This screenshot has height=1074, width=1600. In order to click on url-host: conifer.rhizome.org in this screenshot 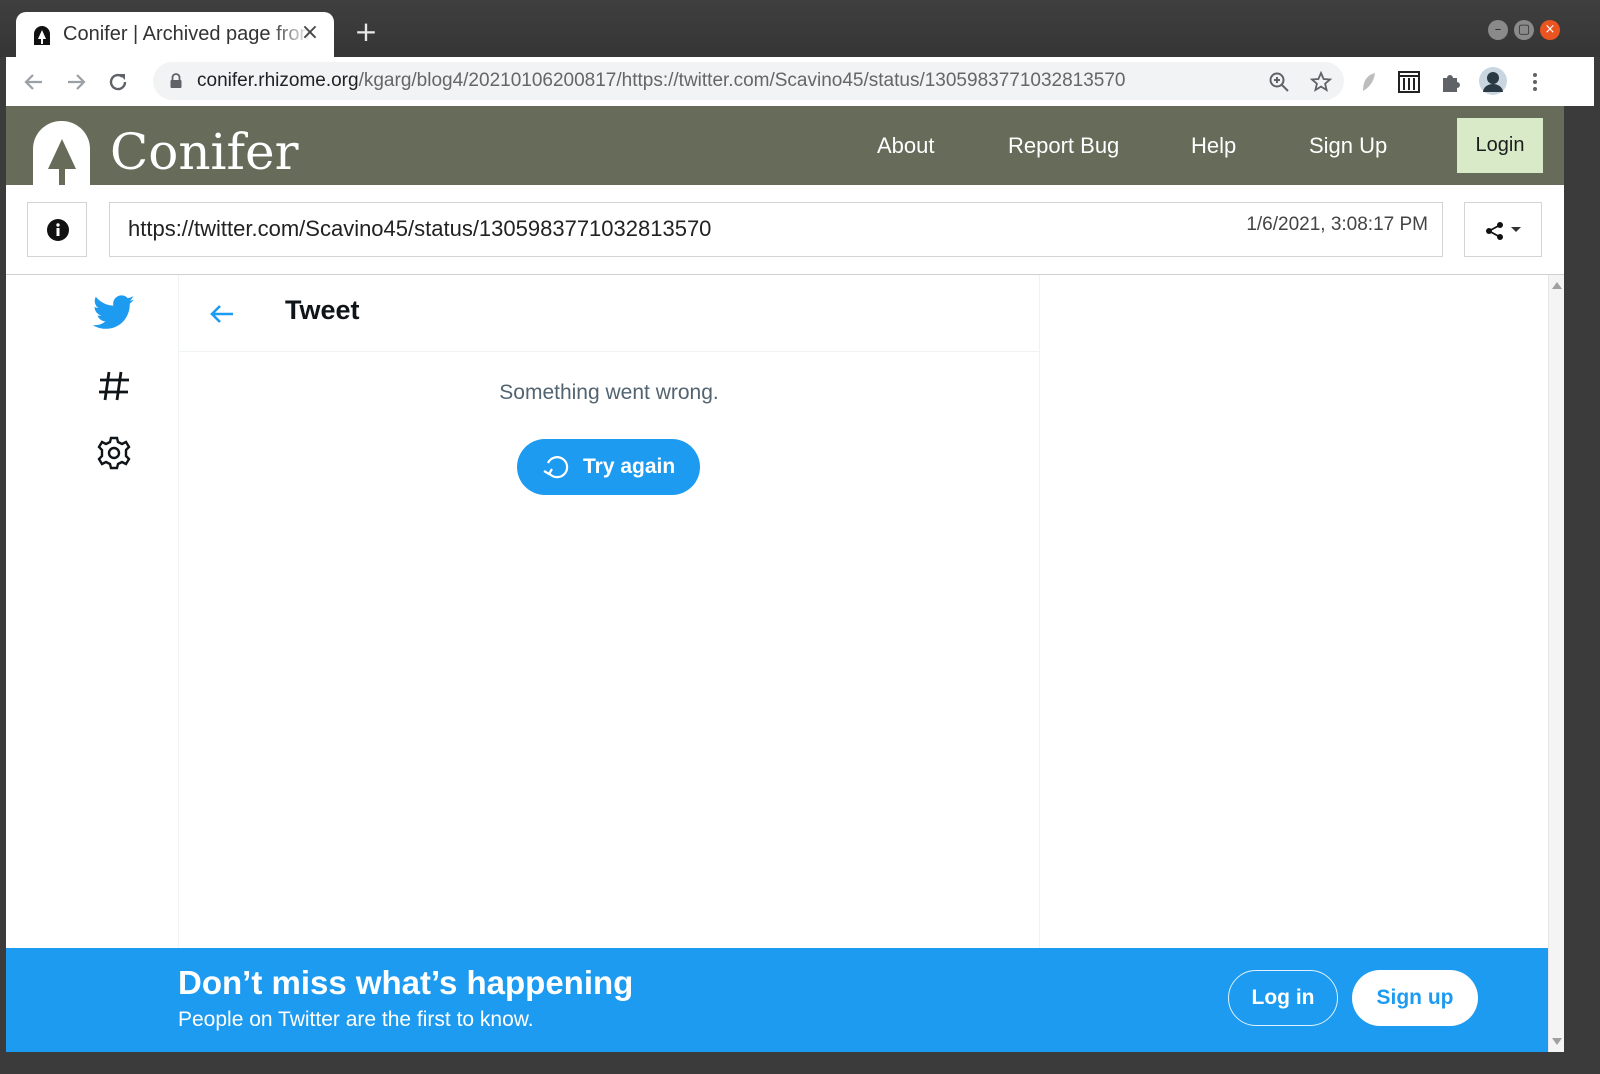, I will do `click(278, 80)`.